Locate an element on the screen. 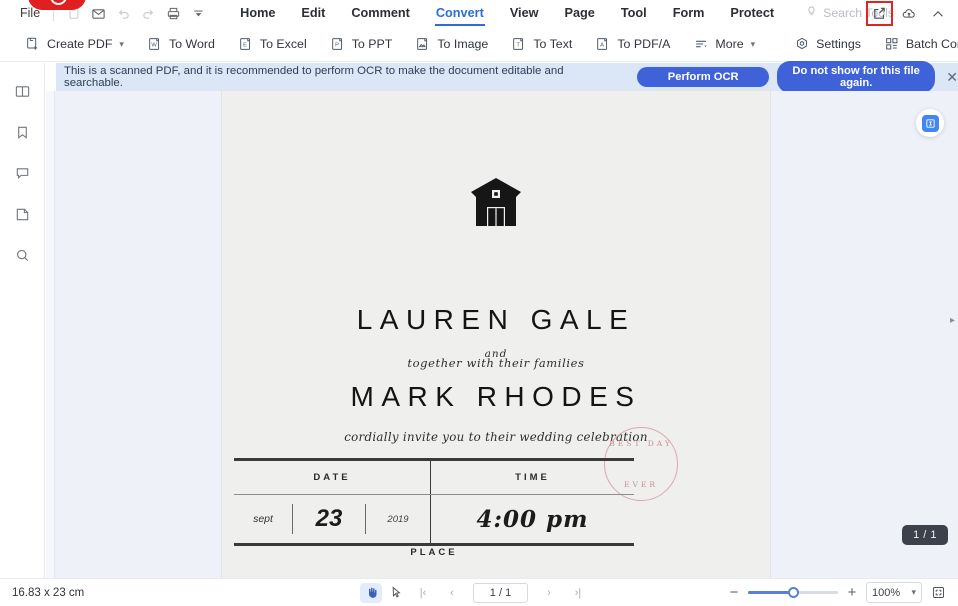 This screenshot has height=606, width=958. to-excel-icon: E is located at coordinates (246, 44).